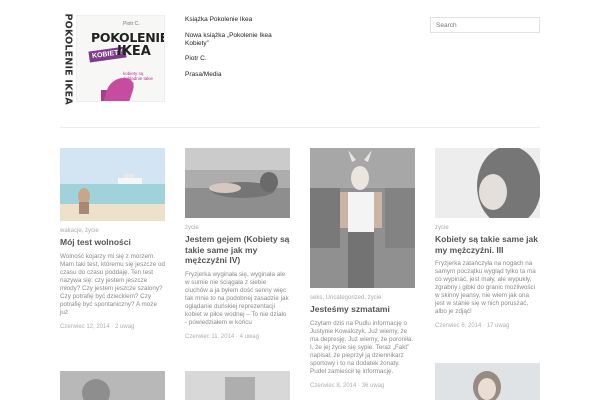 The image size is (600, 400). I want to click on post-thumbnail-woman-bench, so click(237, 183).